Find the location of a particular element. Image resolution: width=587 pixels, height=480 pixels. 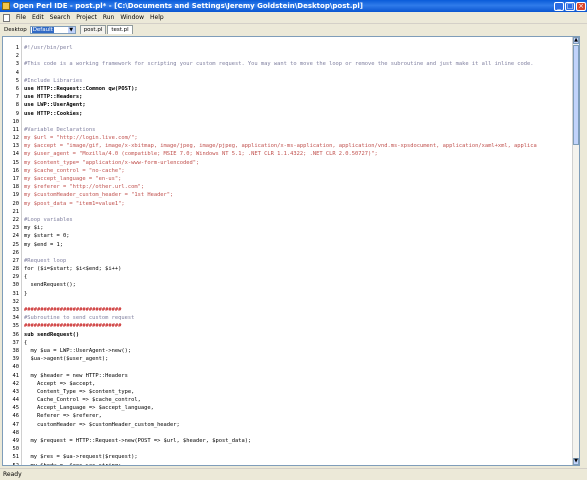

line-number: 34 is located at coordinates (16, 318).